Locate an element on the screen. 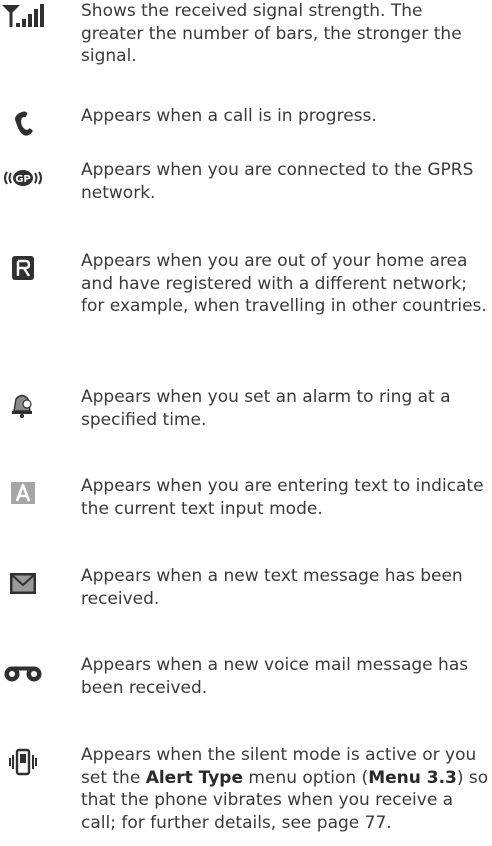  silent-vibrate-icon is located at coordinates (30, 762).